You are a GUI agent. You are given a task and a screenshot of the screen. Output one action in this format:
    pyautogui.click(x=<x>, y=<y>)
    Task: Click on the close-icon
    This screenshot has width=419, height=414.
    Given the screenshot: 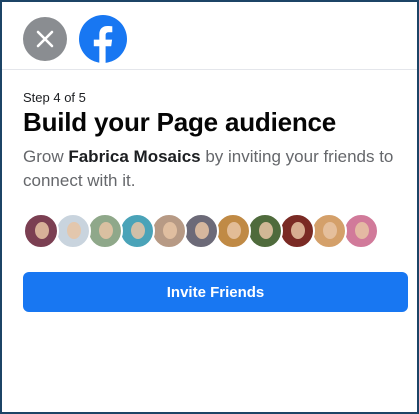 What is the action you would take?
    pyautogui.click(x=45, y=39)
    